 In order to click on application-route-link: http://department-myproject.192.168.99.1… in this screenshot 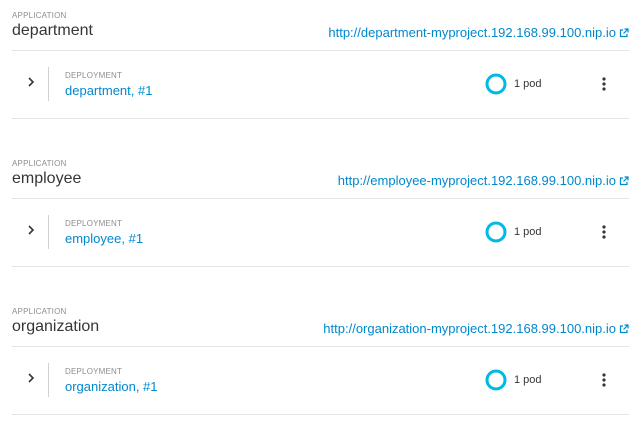, I will do `click(478, 32)`.